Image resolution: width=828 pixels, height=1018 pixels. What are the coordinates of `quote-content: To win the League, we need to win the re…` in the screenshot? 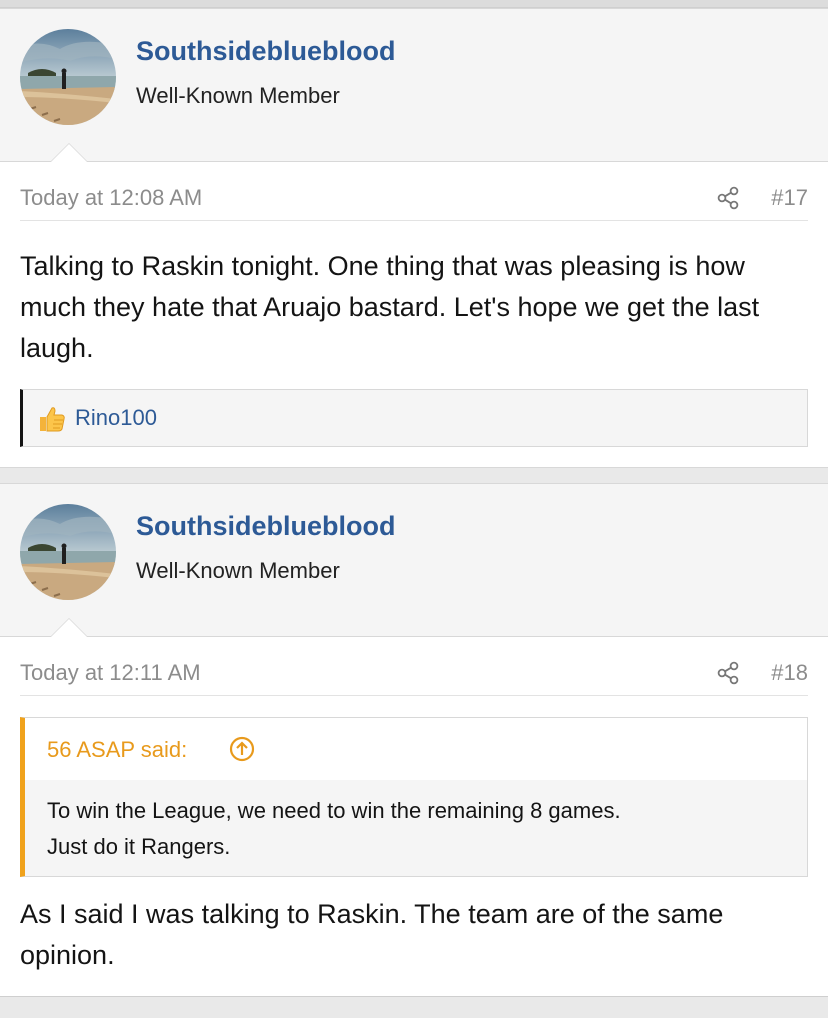 It's located at (416, 828).